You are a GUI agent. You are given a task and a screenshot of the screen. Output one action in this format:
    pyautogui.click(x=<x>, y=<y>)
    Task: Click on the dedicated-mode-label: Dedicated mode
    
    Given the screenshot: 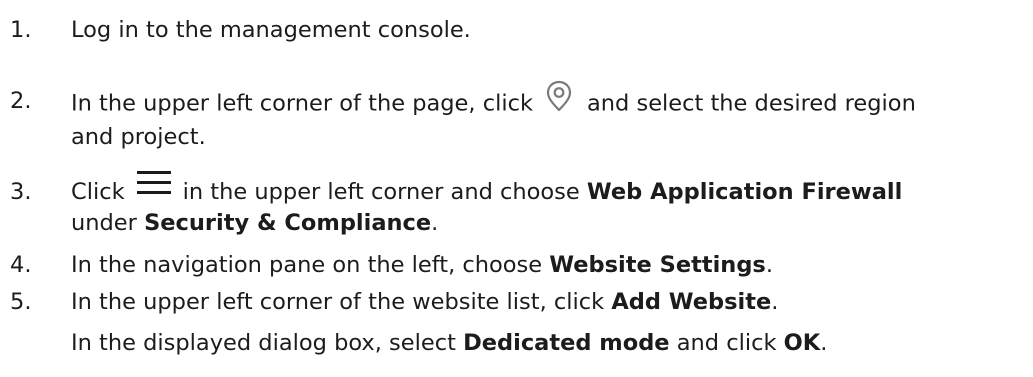 What is the action you would take?
    pyautogui.click(x=566, y=343)
    